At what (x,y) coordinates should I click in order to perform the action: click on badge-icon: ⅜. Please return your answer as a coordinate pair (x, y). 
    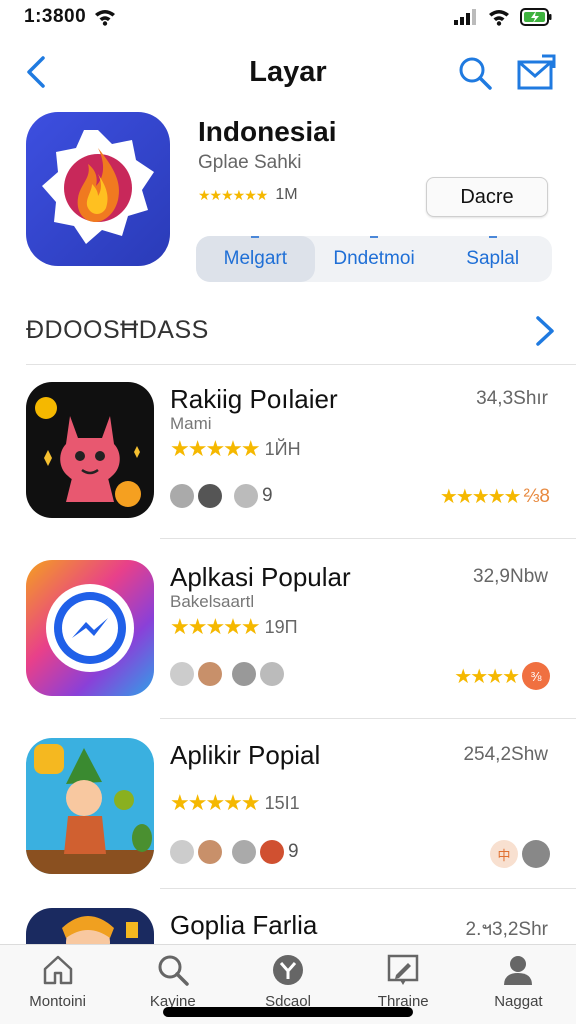
    Looking at the image, I should click on (536, 676).